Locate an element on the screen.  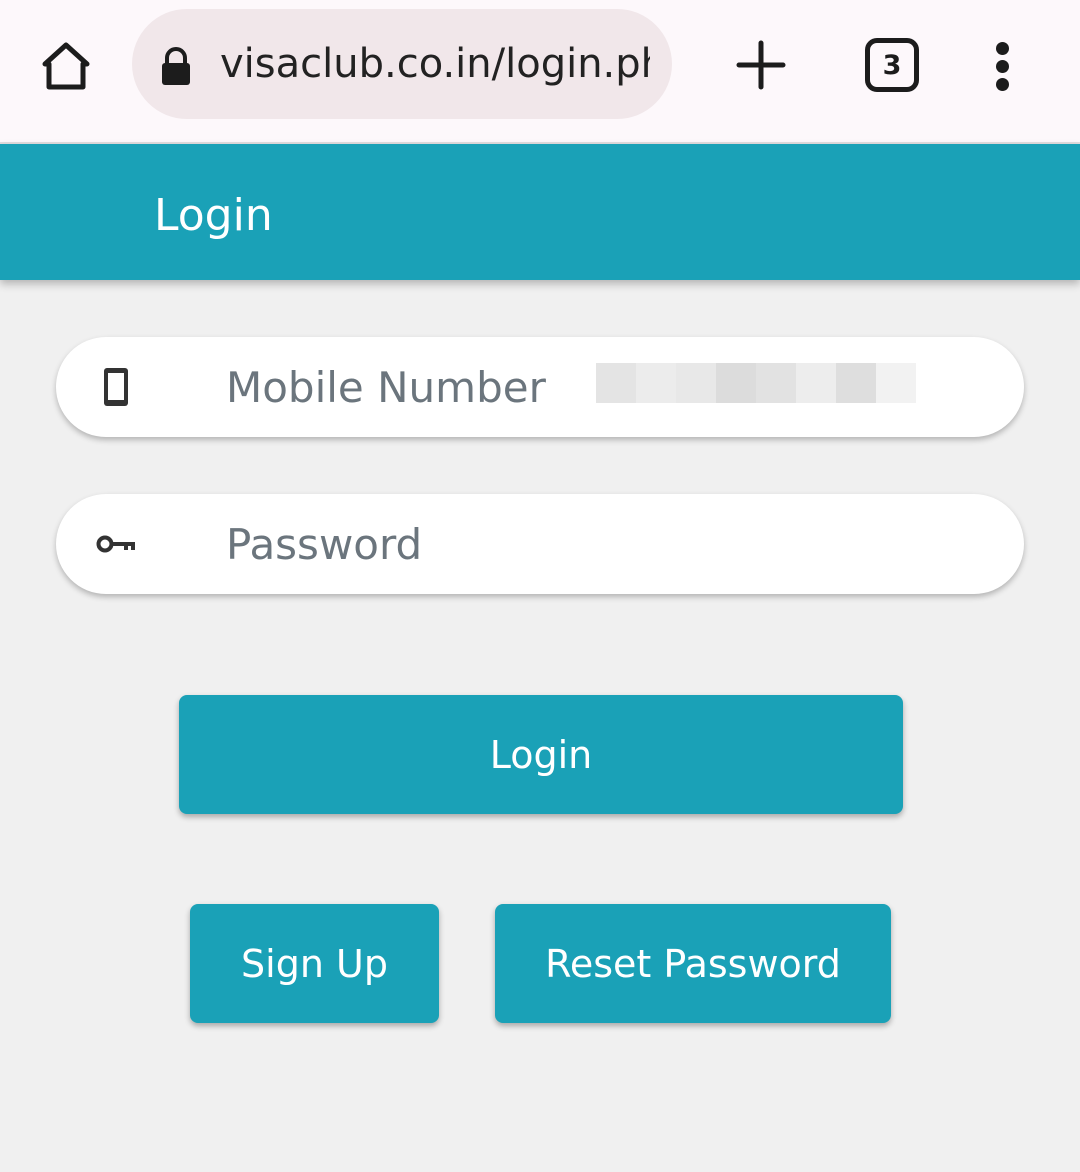
lock-icon is located at coordinates (176, 66).